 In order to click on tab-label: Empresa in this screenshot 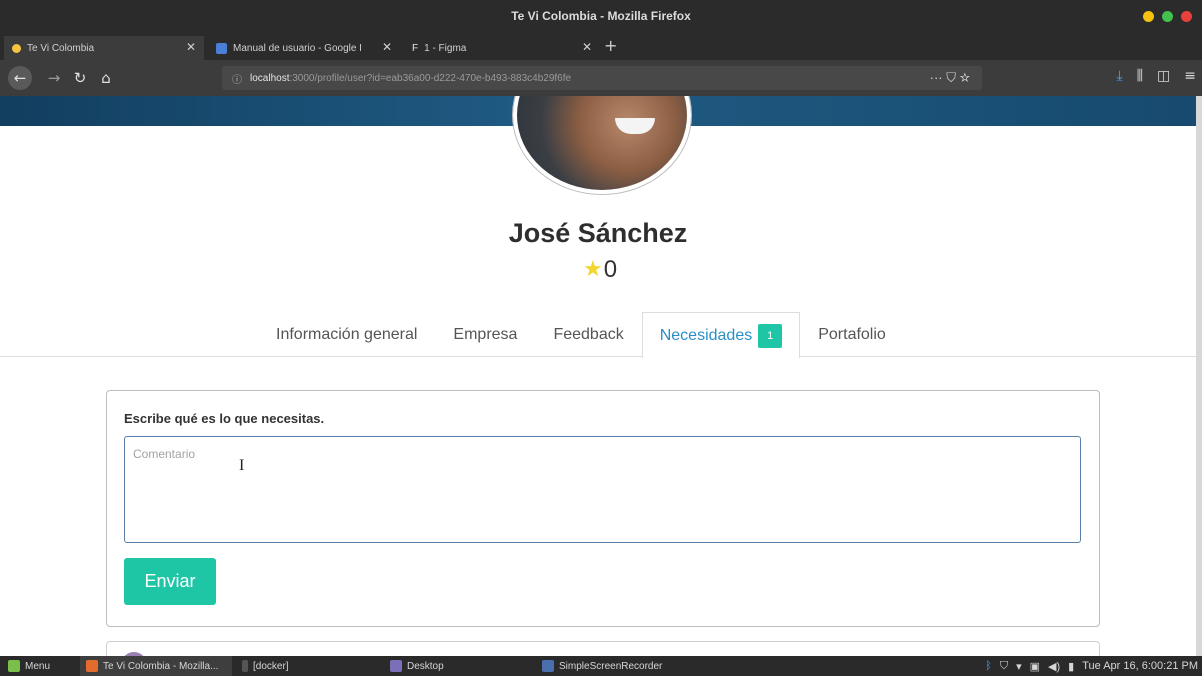, I will do `click(485, 334)`.